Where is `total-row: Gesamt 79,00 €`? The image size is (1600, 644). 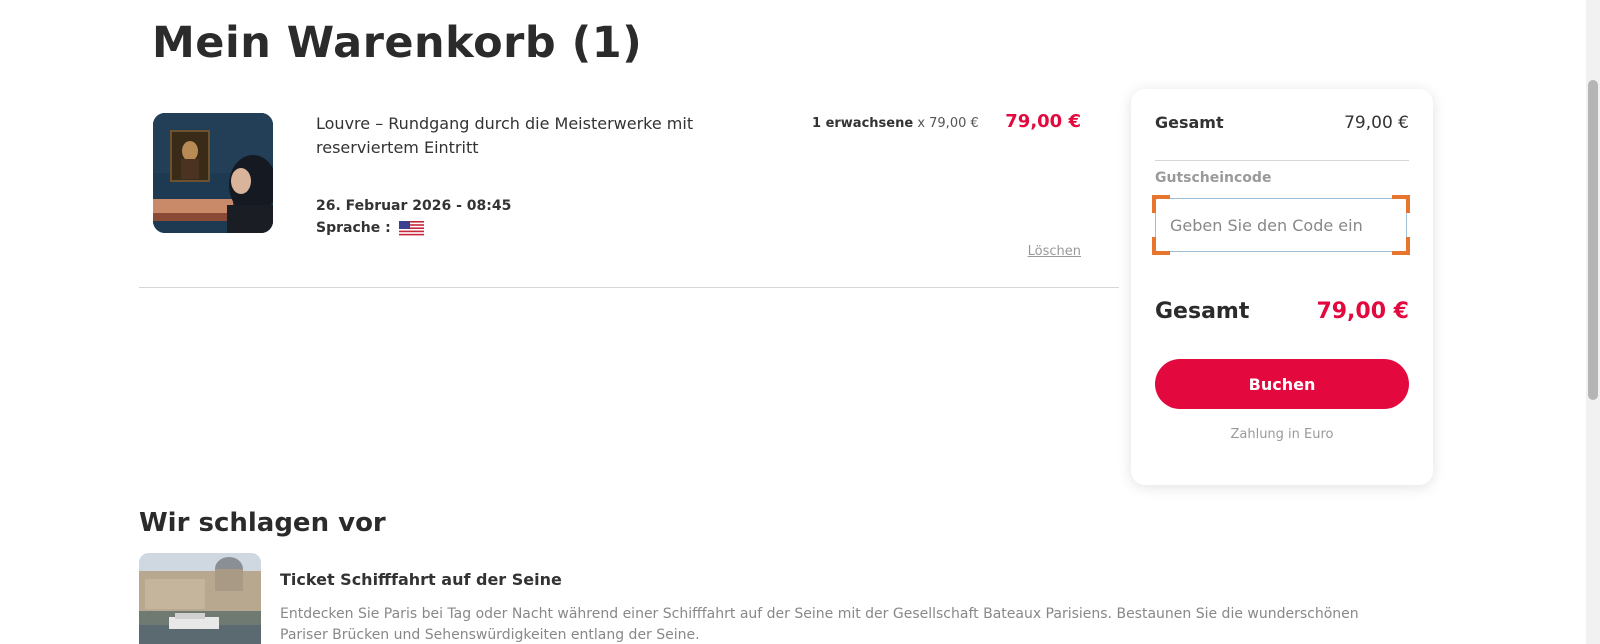 total-row: Gesamt 79,00 € is located at coordinates (1282, 311).